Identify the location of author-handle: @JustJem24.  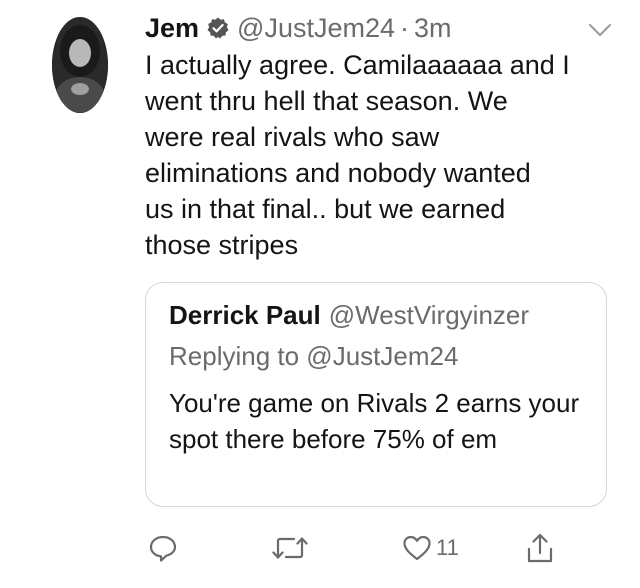
(316, 28).